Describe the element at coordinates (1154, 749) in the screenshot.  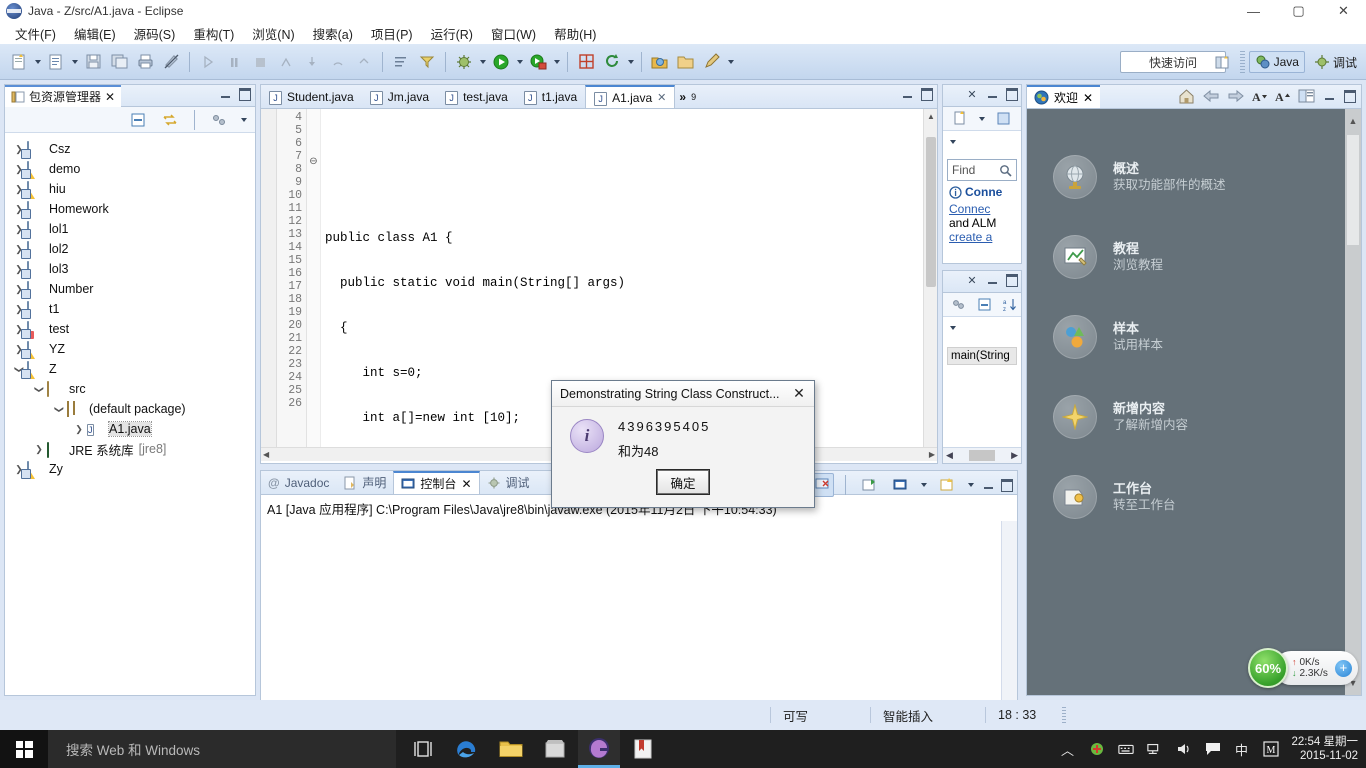
I see `network-icon` at that location.